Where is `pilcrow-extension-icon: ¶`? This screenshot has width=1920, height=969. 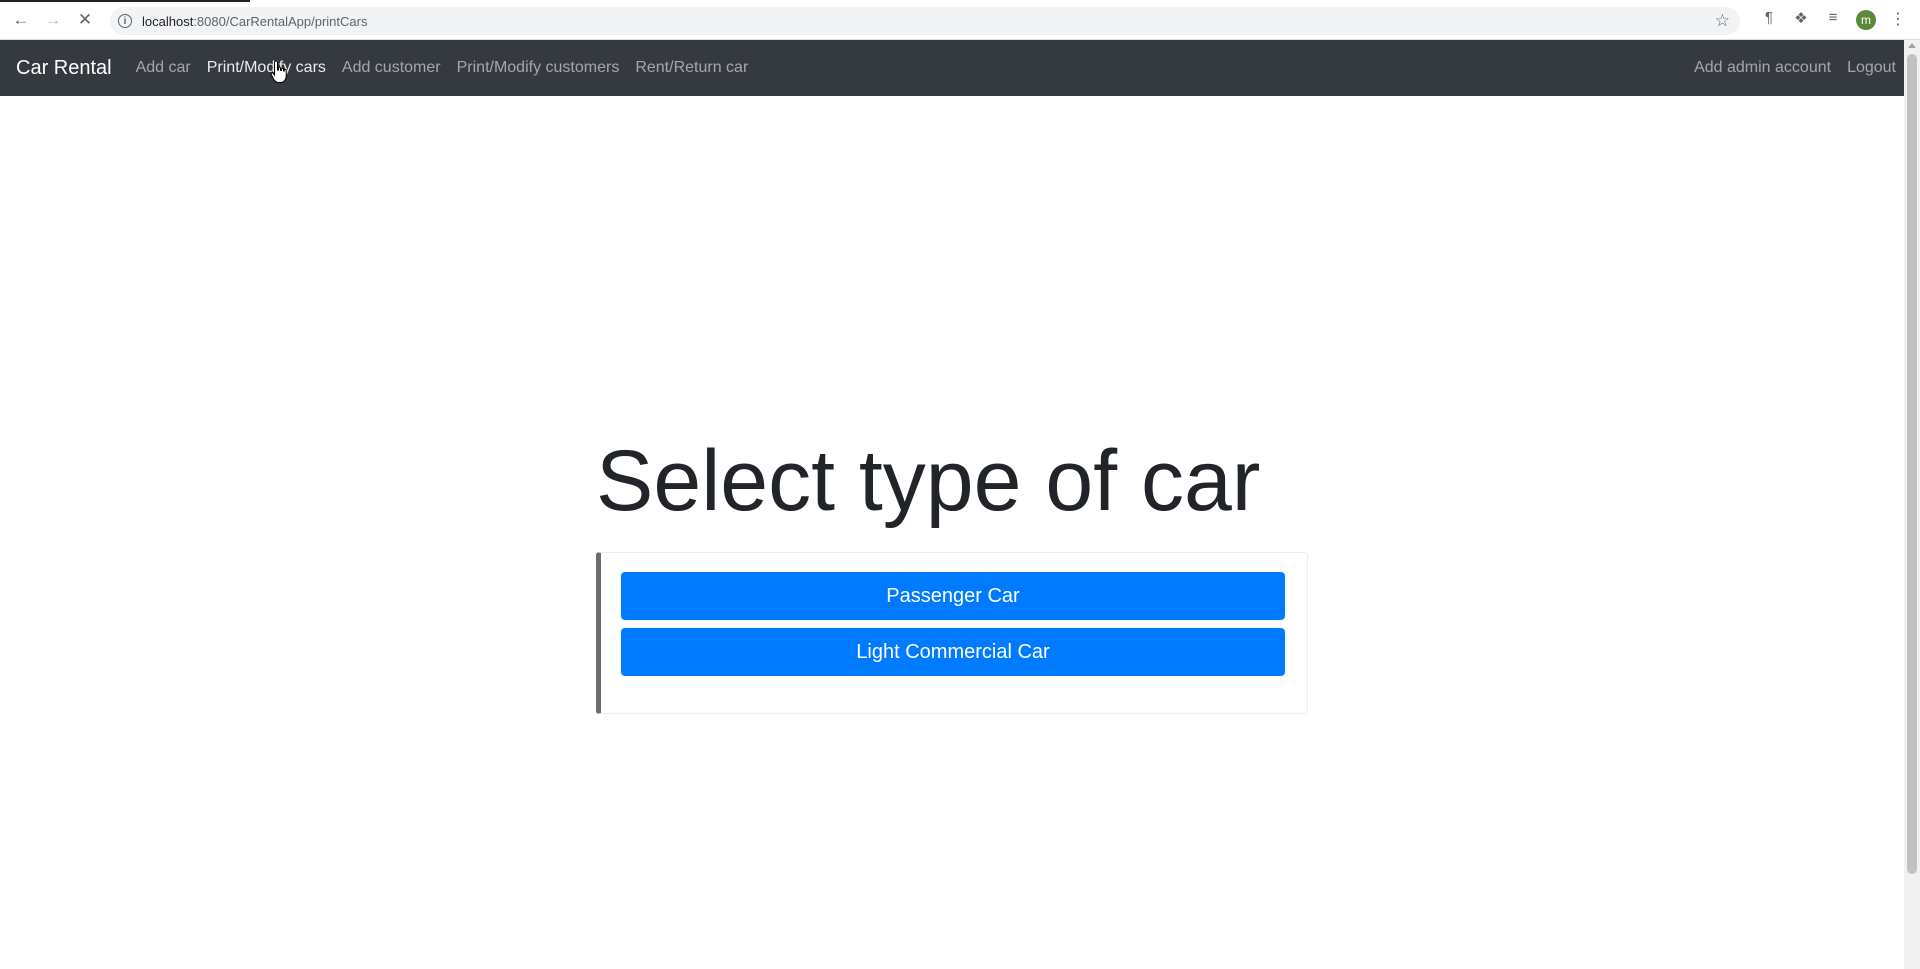 pilcrow-extension-icon: ¶ is located at coordinates (1769, 17).